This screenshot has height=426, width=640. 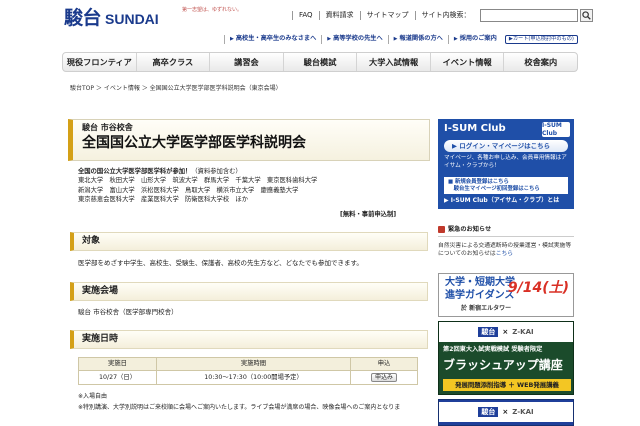 I want to click on banner-partner: 駿台 × Z-KAI, so click(x=506, y=412).